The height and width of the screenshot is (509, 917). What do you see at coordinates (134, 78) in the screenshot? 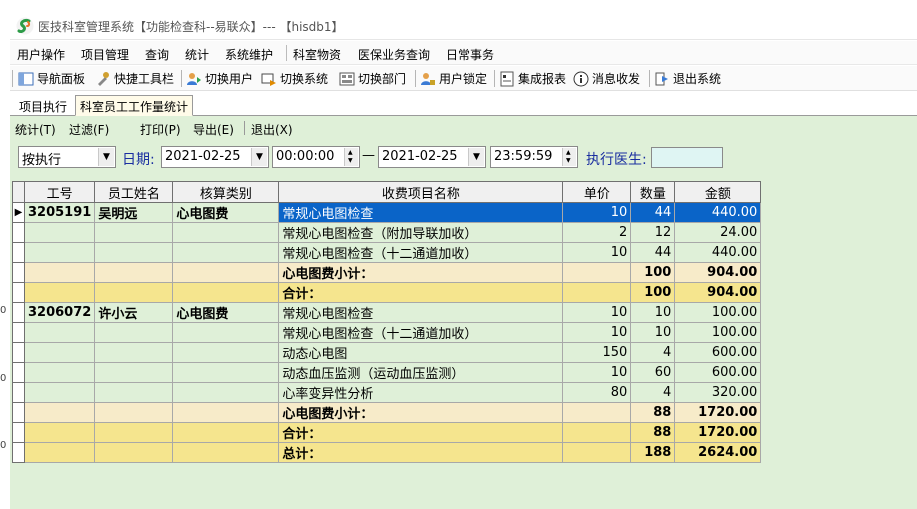
I see `quick-toolbar-button: 快捷工具栏` at bounding box center [134, 78].